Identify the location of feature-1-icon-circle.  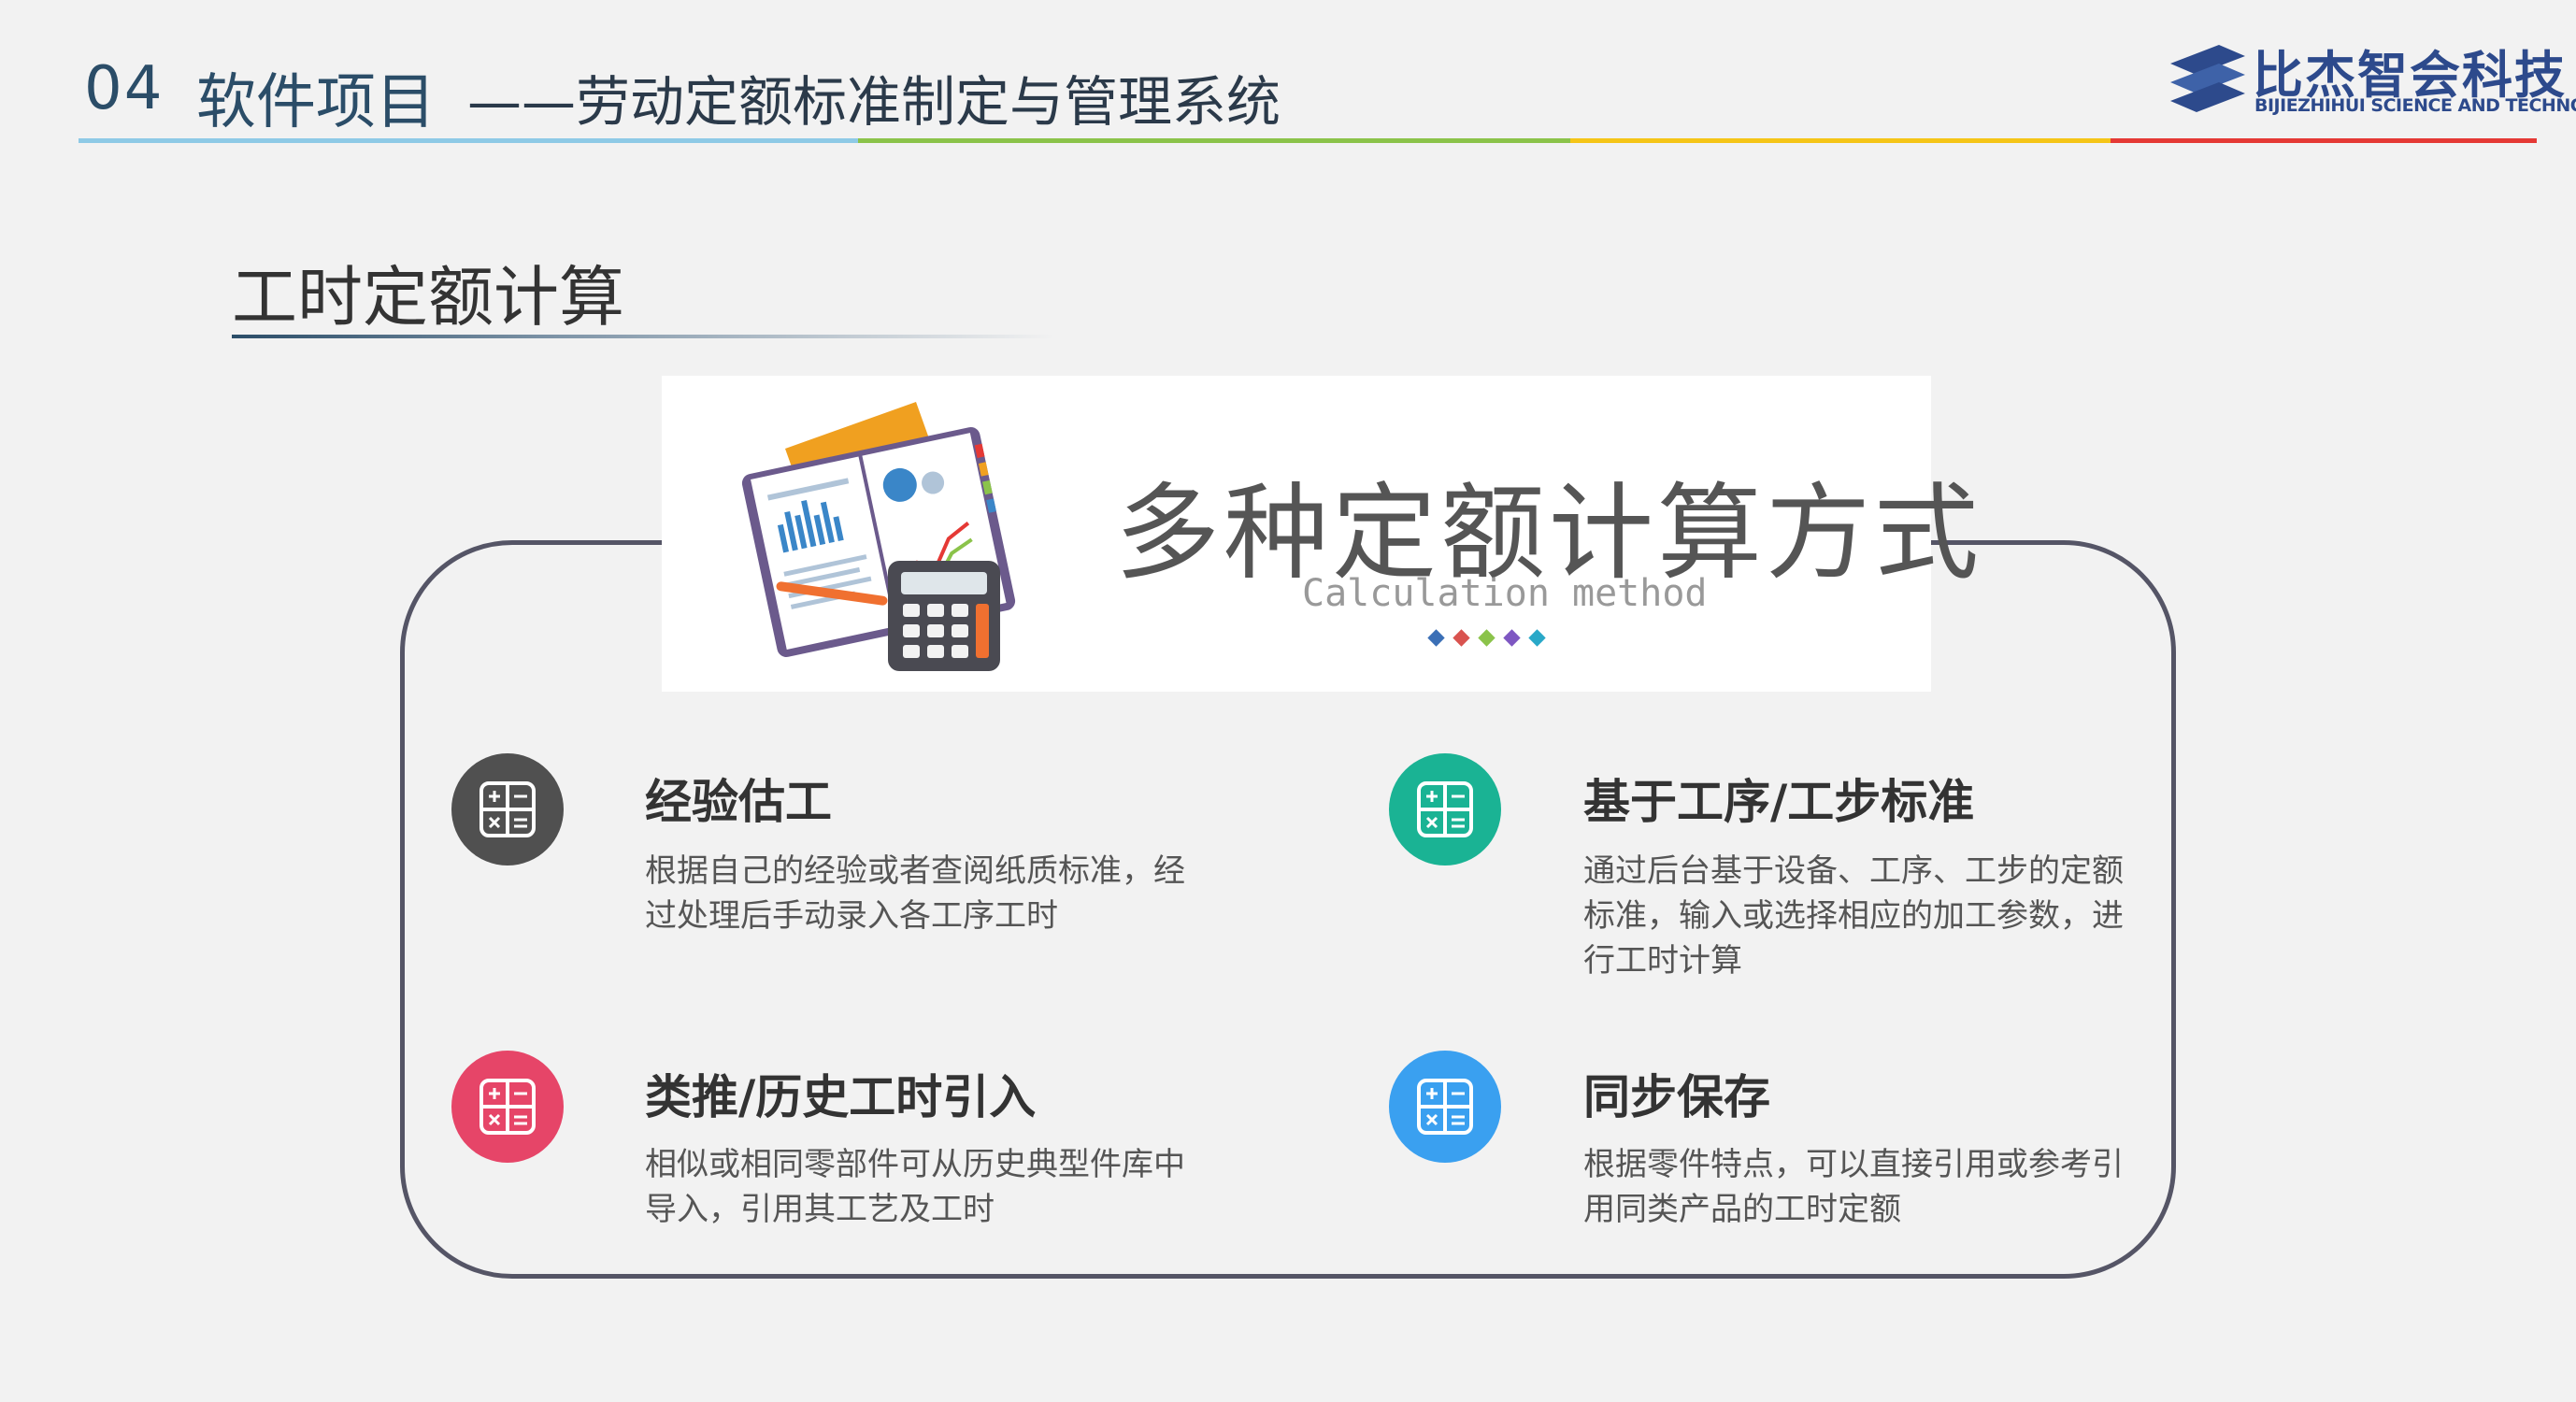
(507, 809).